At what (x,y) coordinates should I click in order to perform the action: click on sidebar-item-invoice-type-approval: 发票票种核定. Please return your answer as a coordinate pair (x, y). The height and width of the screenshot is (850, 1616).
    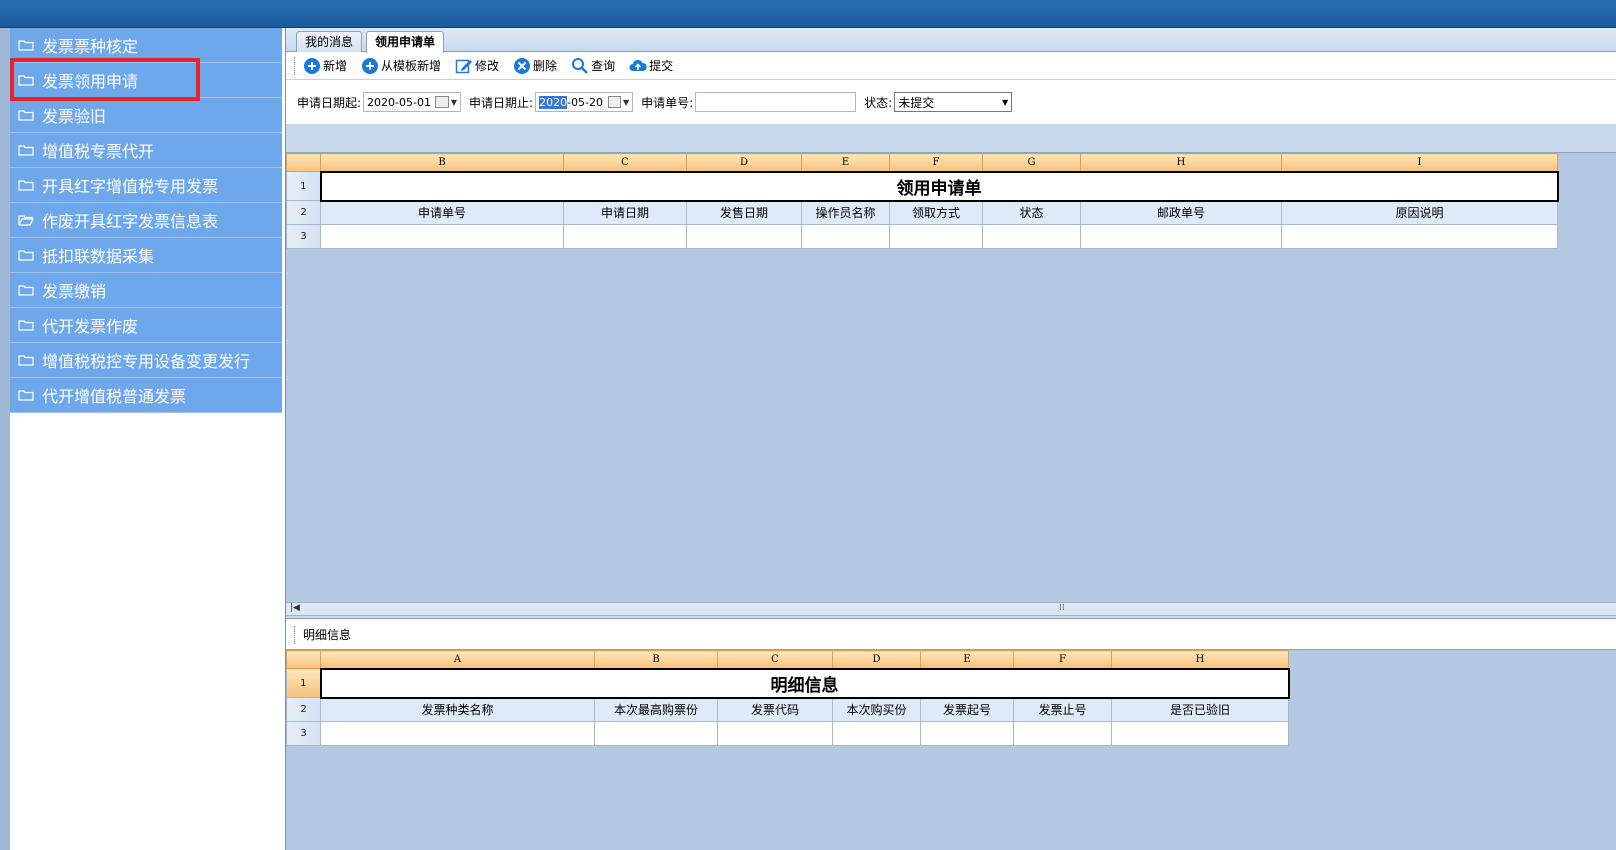
    Looking at the image, I should click on (146, 45).